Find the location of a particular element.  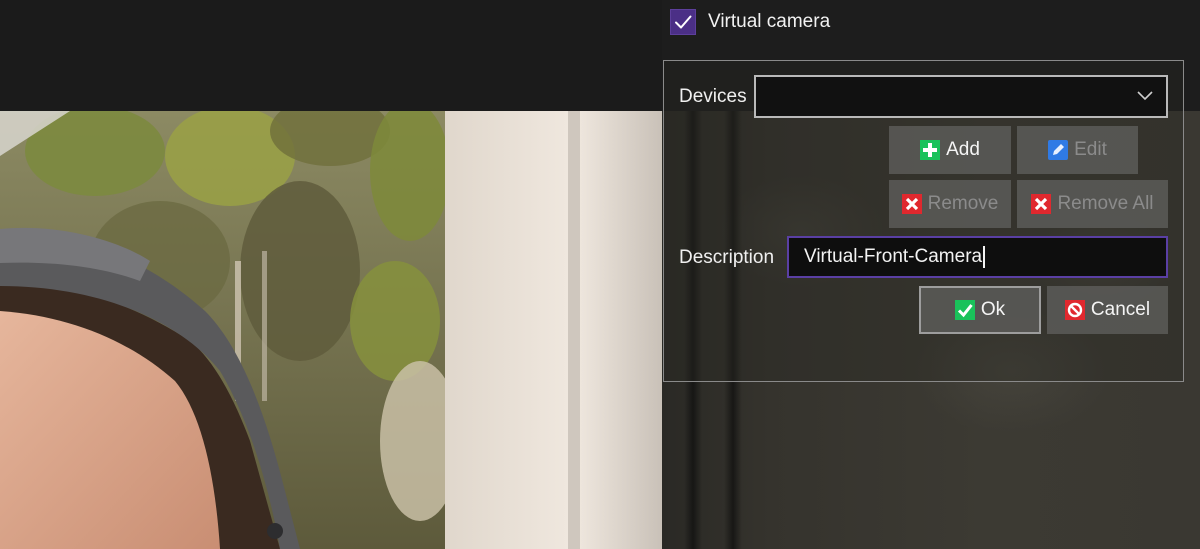

edit-button: Edit is located at coordinates (1077, 150).